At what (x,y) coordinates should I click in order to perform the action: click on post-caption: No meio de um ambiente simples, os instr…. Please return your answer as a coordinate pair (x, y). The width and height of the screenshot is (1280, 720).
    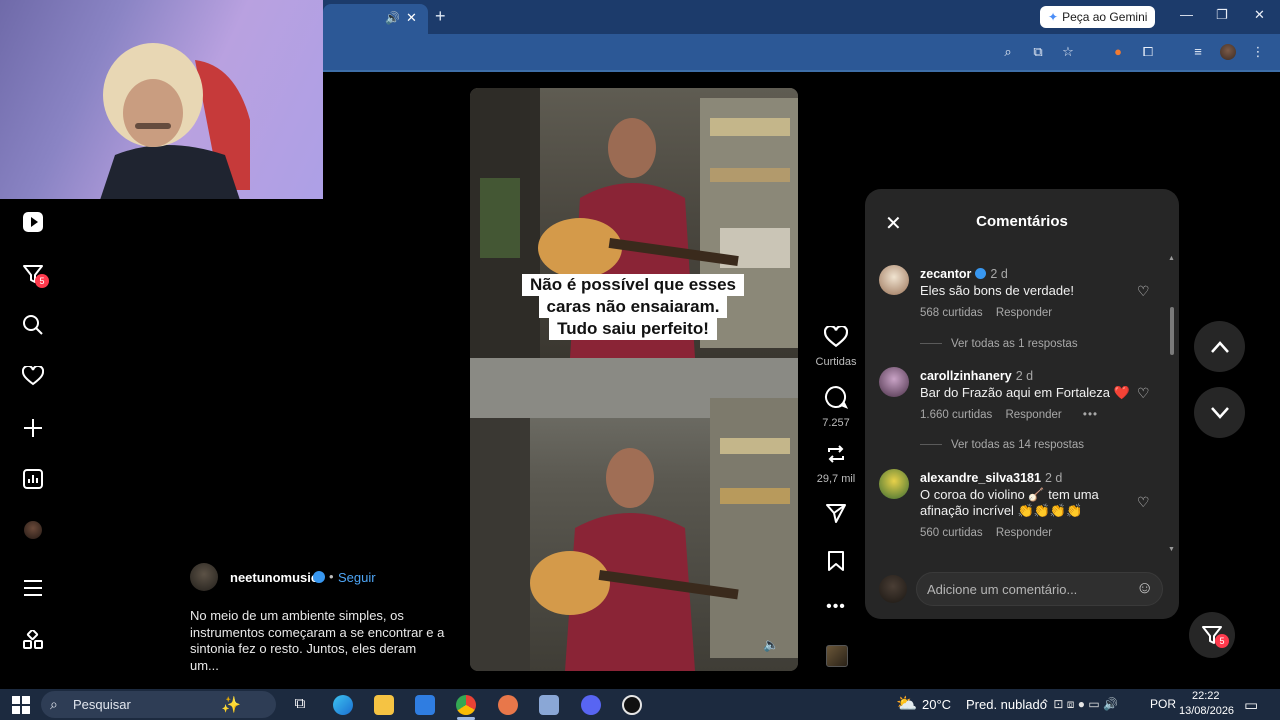
    Looking at the image, I should click on (317, 641).